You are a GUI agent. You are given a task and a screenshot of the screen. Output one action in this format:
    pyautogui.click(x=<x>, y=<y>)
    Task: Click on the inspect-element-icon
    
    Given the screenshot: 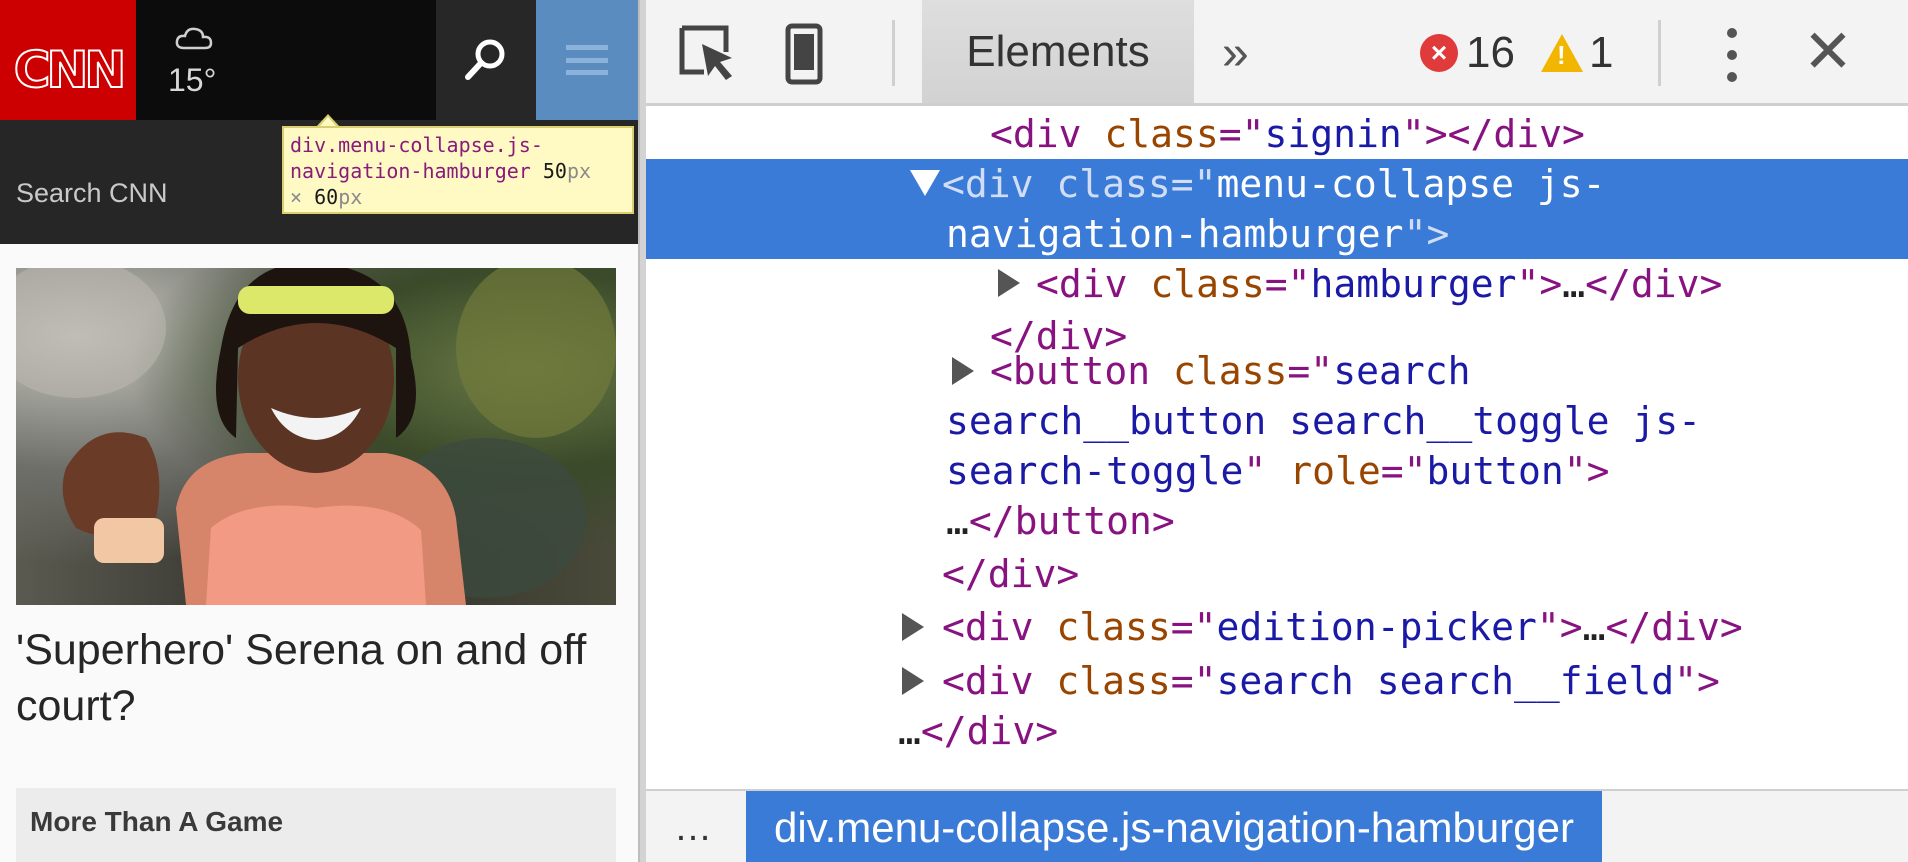 What is the action you would take?
    pyautogui.click(x=708, y=54)
    